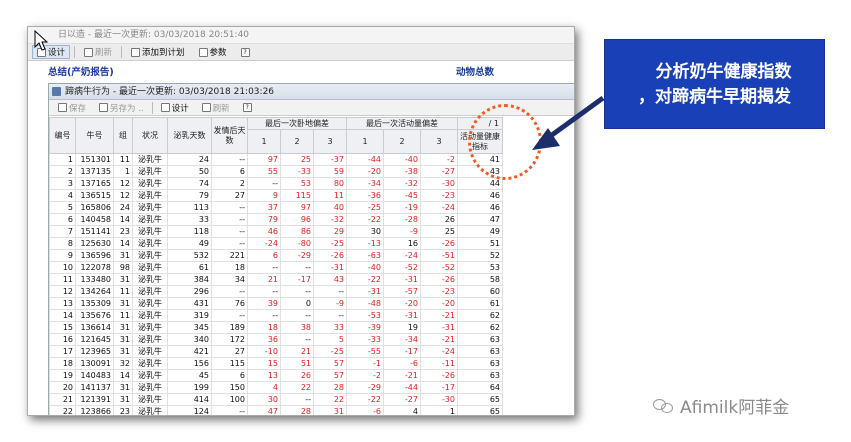 The image size is (851, 442). I want to click on highlight-circle, so click(505, 142).